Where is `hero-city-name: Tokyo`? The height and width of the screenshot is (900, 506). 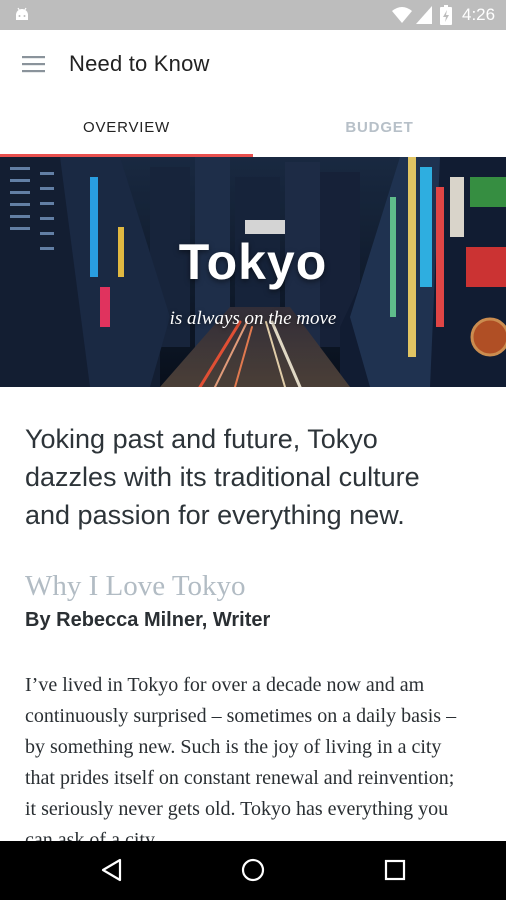
hero-city-name: Tokyo is located at coordinates (253, 262).